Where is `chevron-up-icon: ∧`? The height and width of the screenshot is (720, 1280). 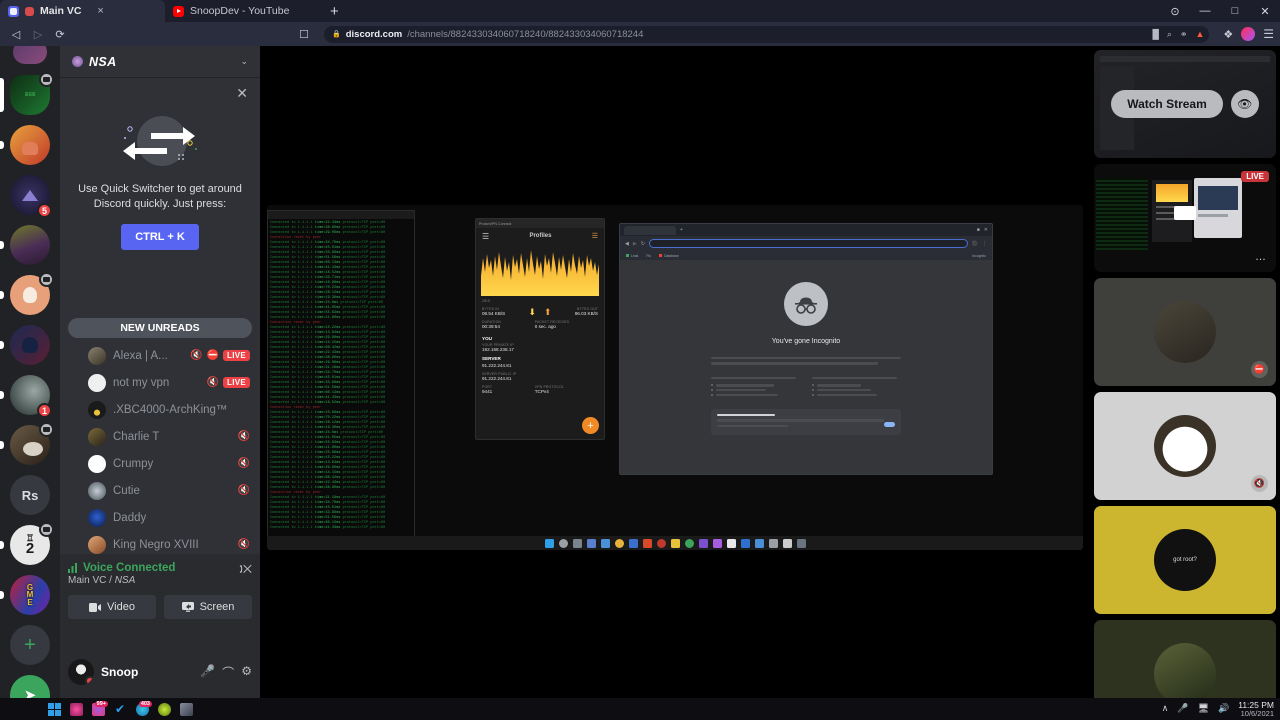 chevron-up-icon: ∧ is located at coordinates (1165, 708).